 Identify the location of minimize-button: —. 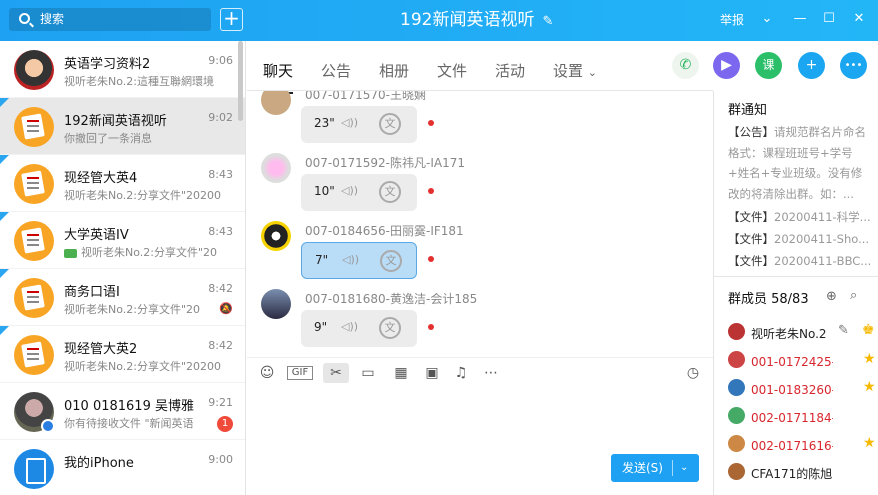
(800, 19).